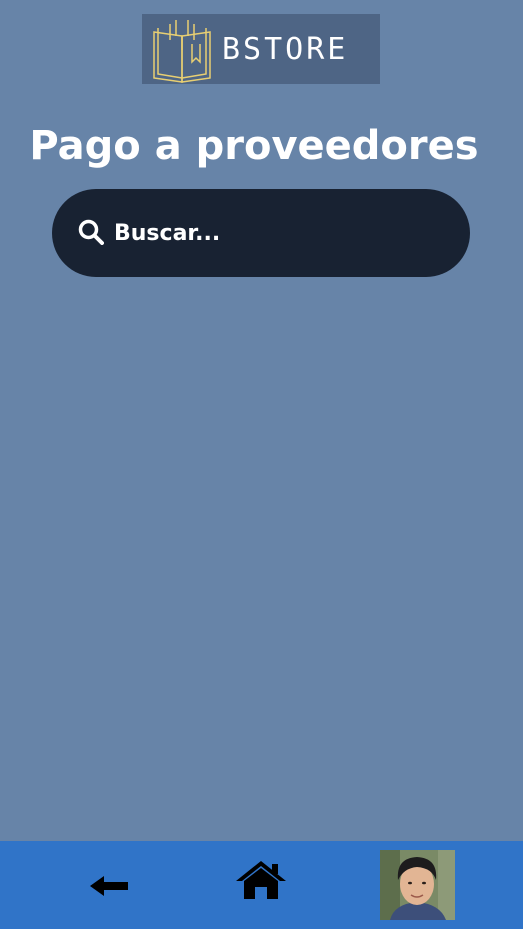 This screenshot has width=523, height=929. I want to click on brand-logo: BSTORE, so click(261, 49).